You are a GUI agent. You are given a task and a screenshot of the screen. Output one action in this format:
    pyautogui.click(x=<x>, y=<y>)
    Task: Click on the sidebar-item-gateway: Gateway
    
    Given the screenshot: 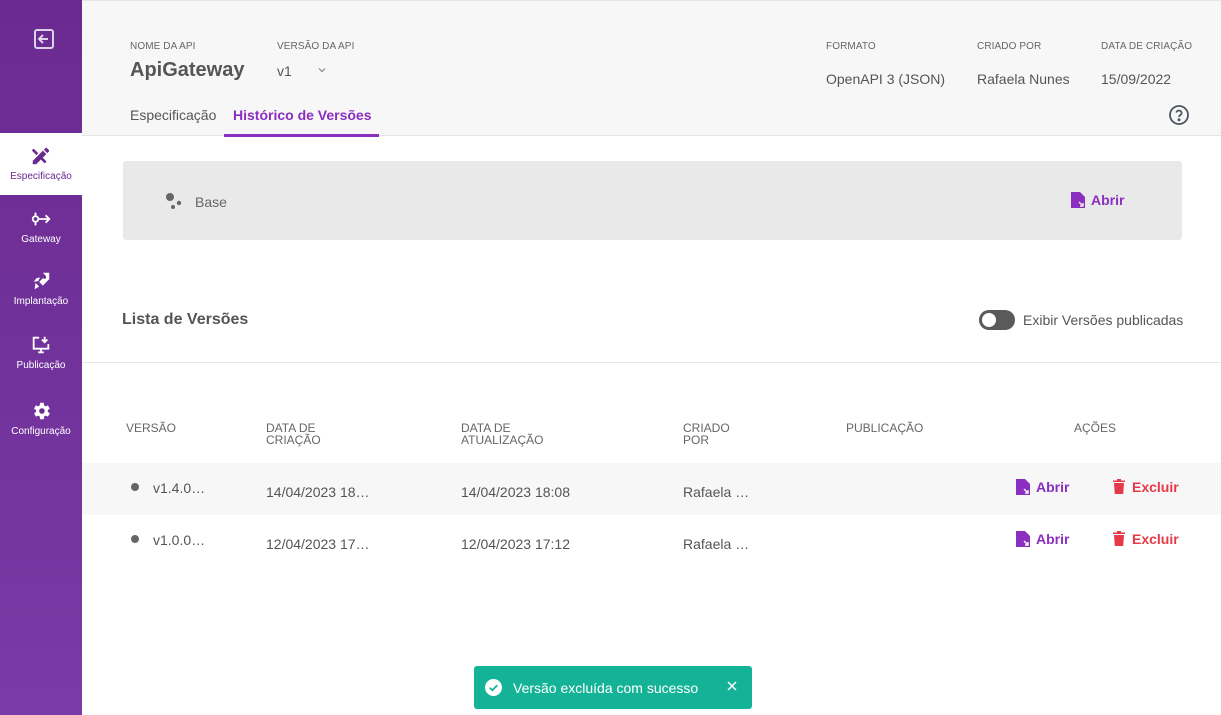 What is the action you would take?
    pyautogui.click(x=41, y=227)
    